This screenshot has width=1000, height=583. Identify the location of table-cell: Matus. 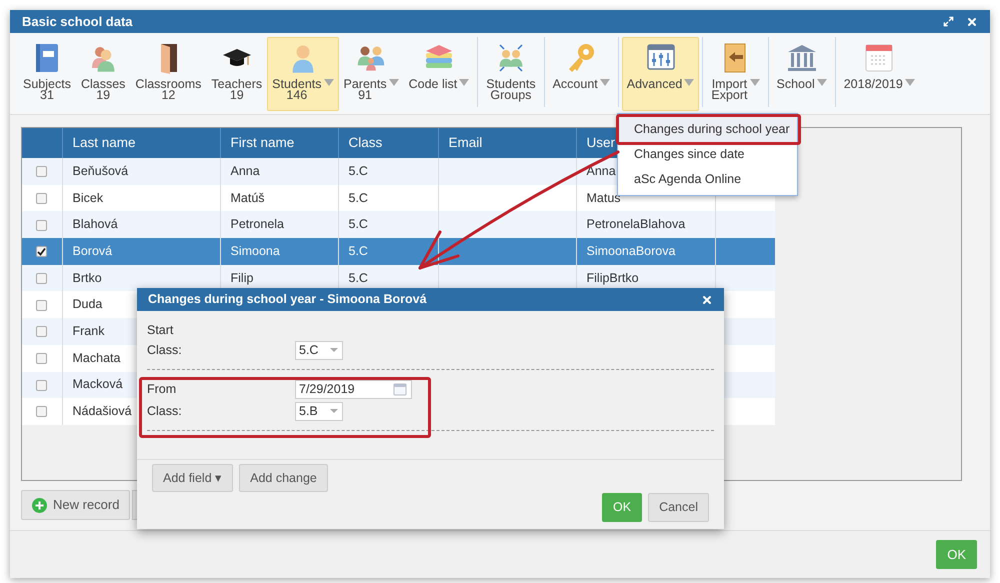
(603, 197).